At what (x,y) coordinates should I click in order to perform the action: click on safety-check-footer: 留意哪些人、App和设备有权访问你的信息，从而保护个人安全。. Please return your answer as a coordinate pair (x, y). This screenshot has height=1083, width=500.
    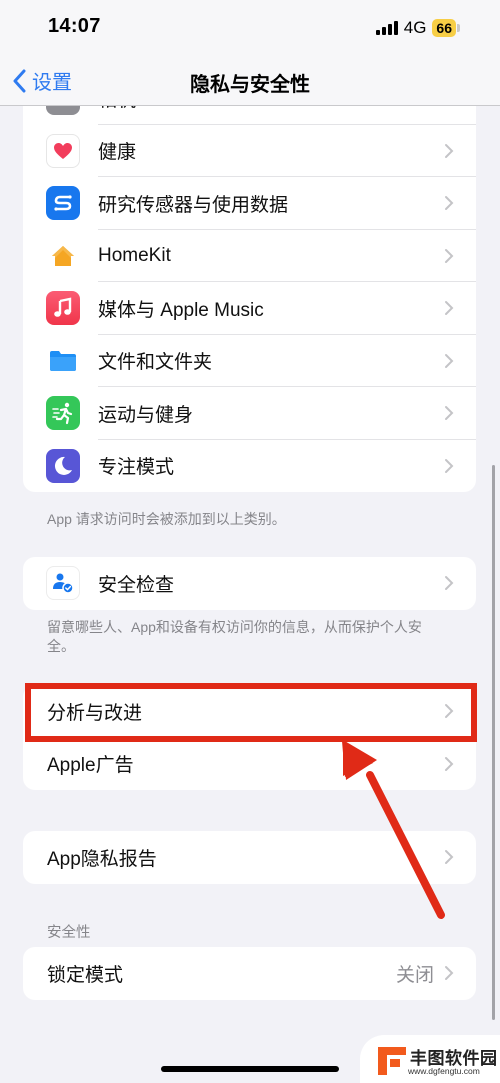
    Looking at the image, I should click on (234, 636).